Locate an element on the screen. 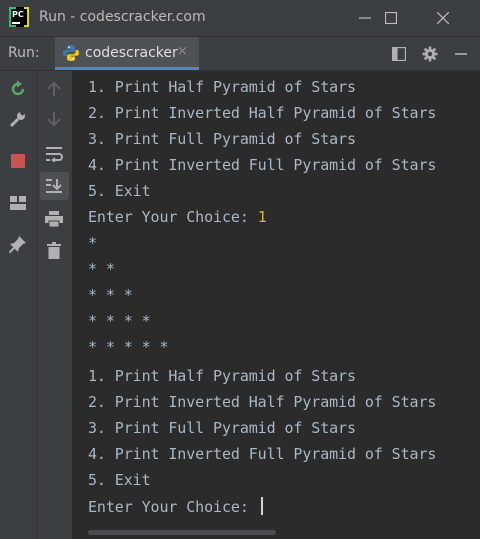  scroll-to-end-button is located at coordinates (54, 186).